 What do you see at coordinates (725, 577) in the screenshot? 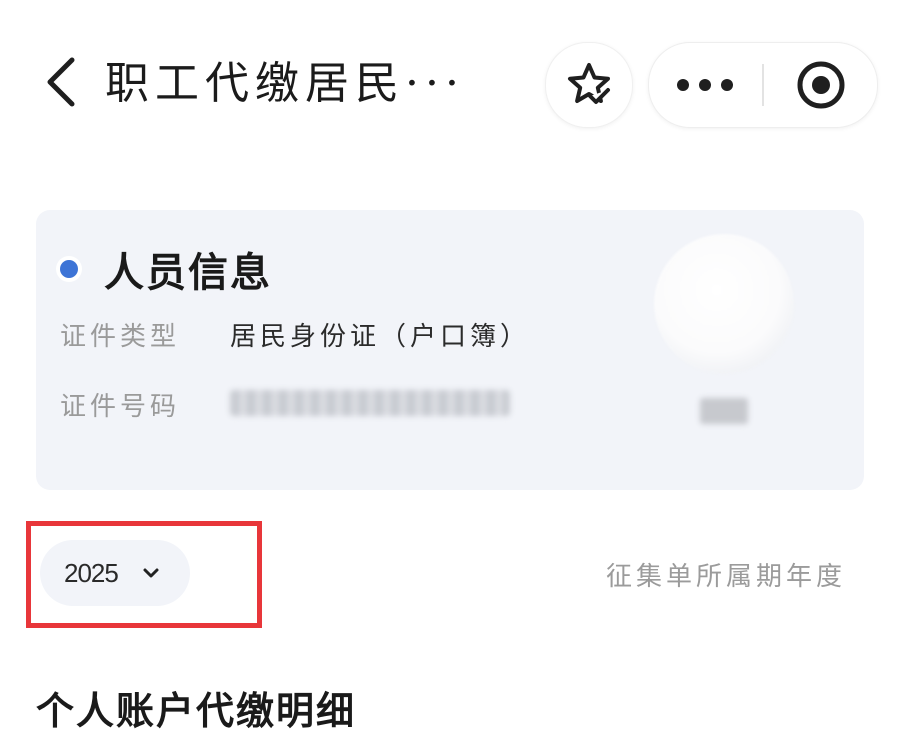
I see `period-year-note: 征集单所属期年度` at bounding box center [725, 577].